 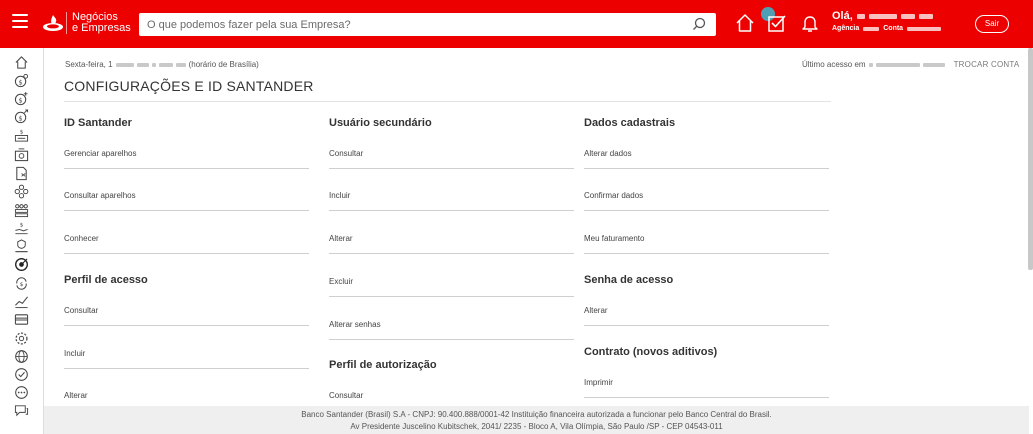 What do you see at coordinates (189, 86) in the screenshot?
I see `page-title: CONFIGURAÇÕES E ID SANTANDER` at bounding box center [189, 86].